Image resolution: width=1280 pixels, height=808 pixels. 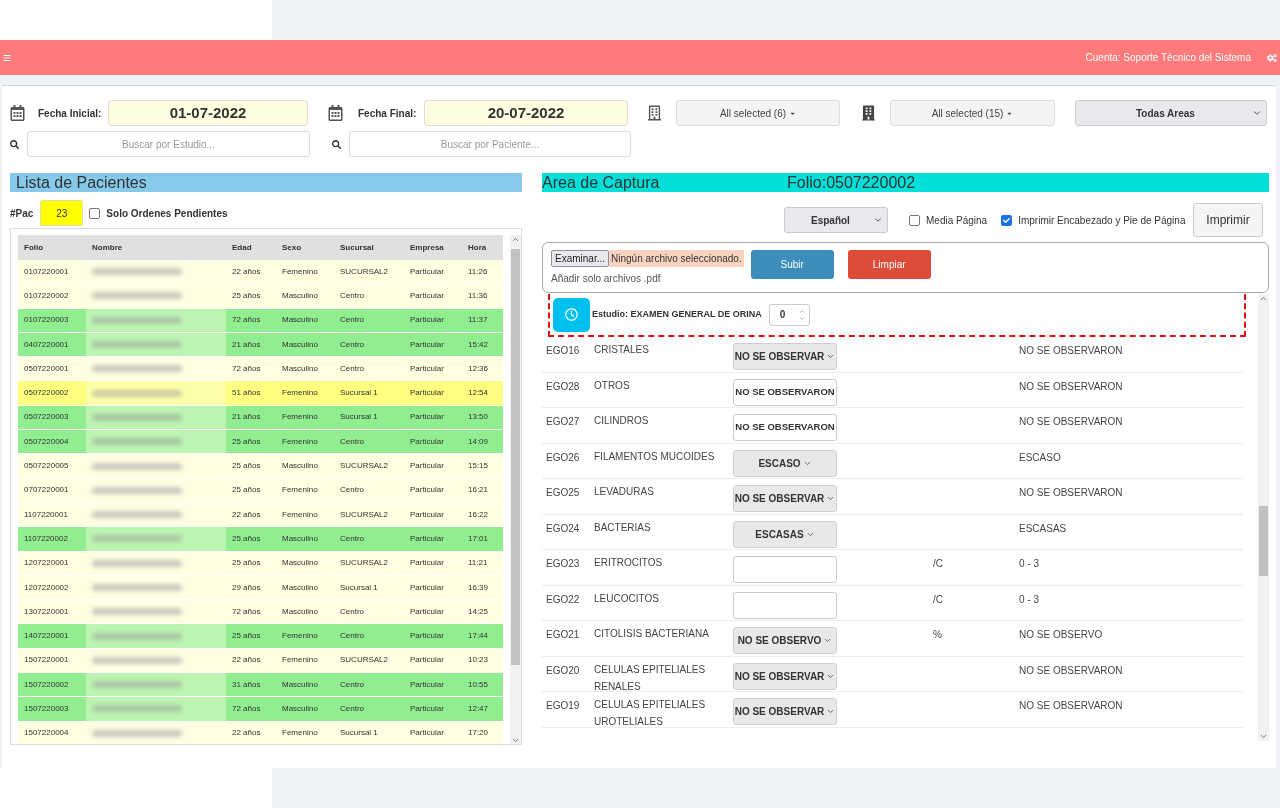 I want to click on patient-count: 23, so click(x=62, y=213).